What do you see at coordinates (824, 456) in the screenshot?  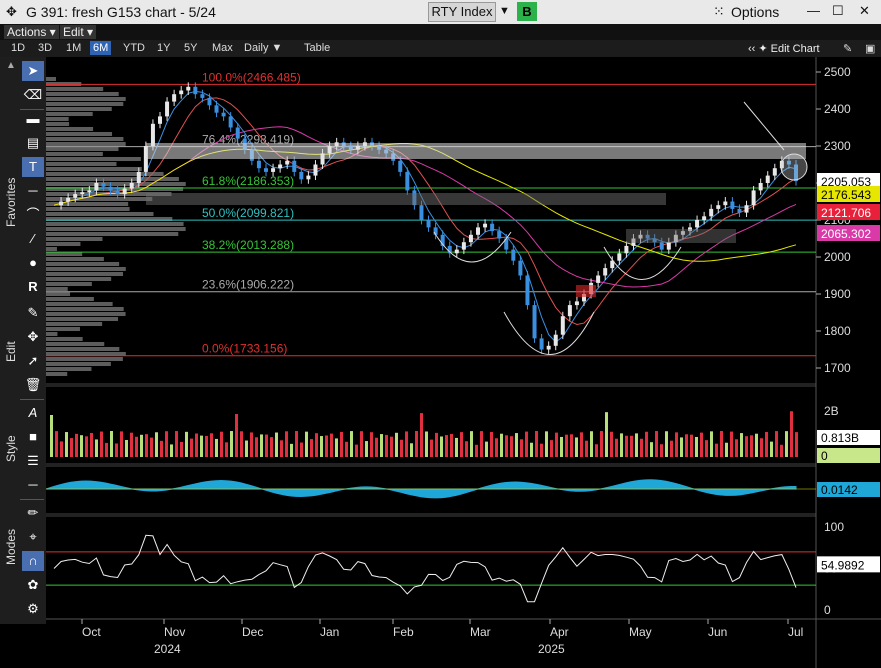 I see `volume-tick-label: 0` at bounding box center [824, 456].